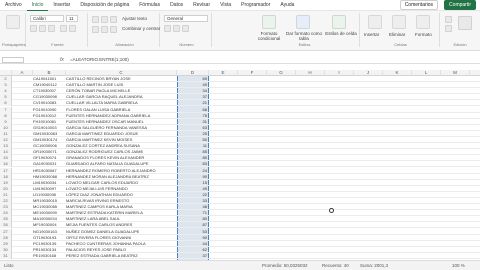 This screenshot has width=480, height=270. Describe the element at coordinates (6, 121) in the screenshot. I see `row-number: 9` at that location.